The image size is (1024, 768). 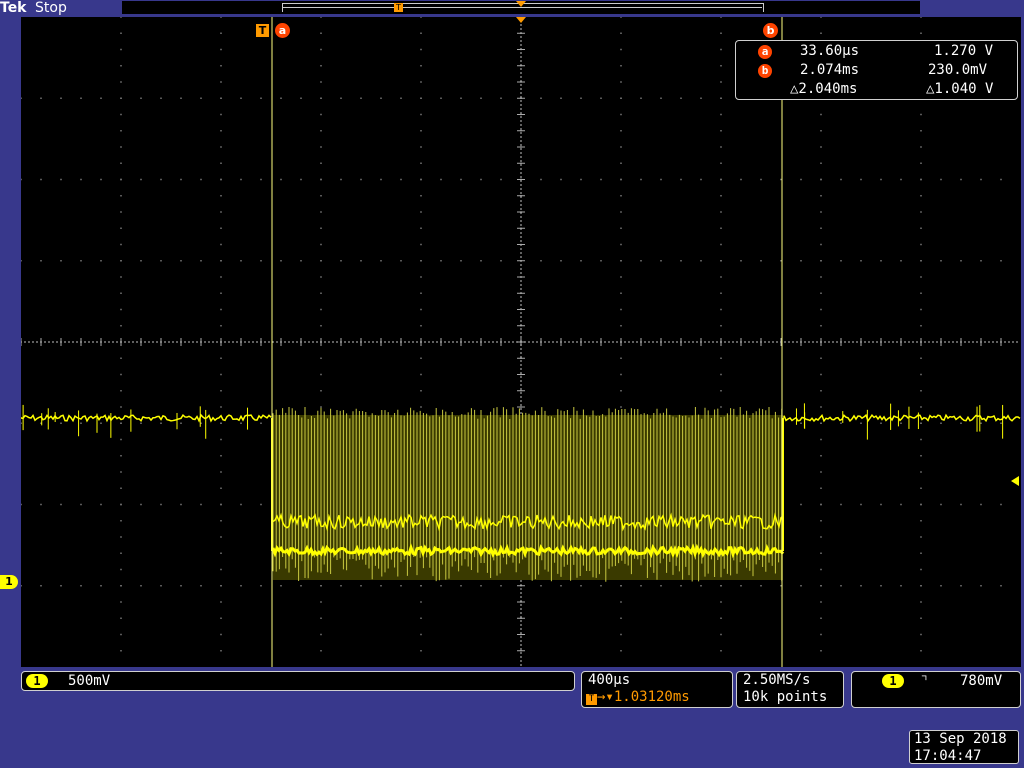 I want to click on record-window-line, so click(x=522, y=7).